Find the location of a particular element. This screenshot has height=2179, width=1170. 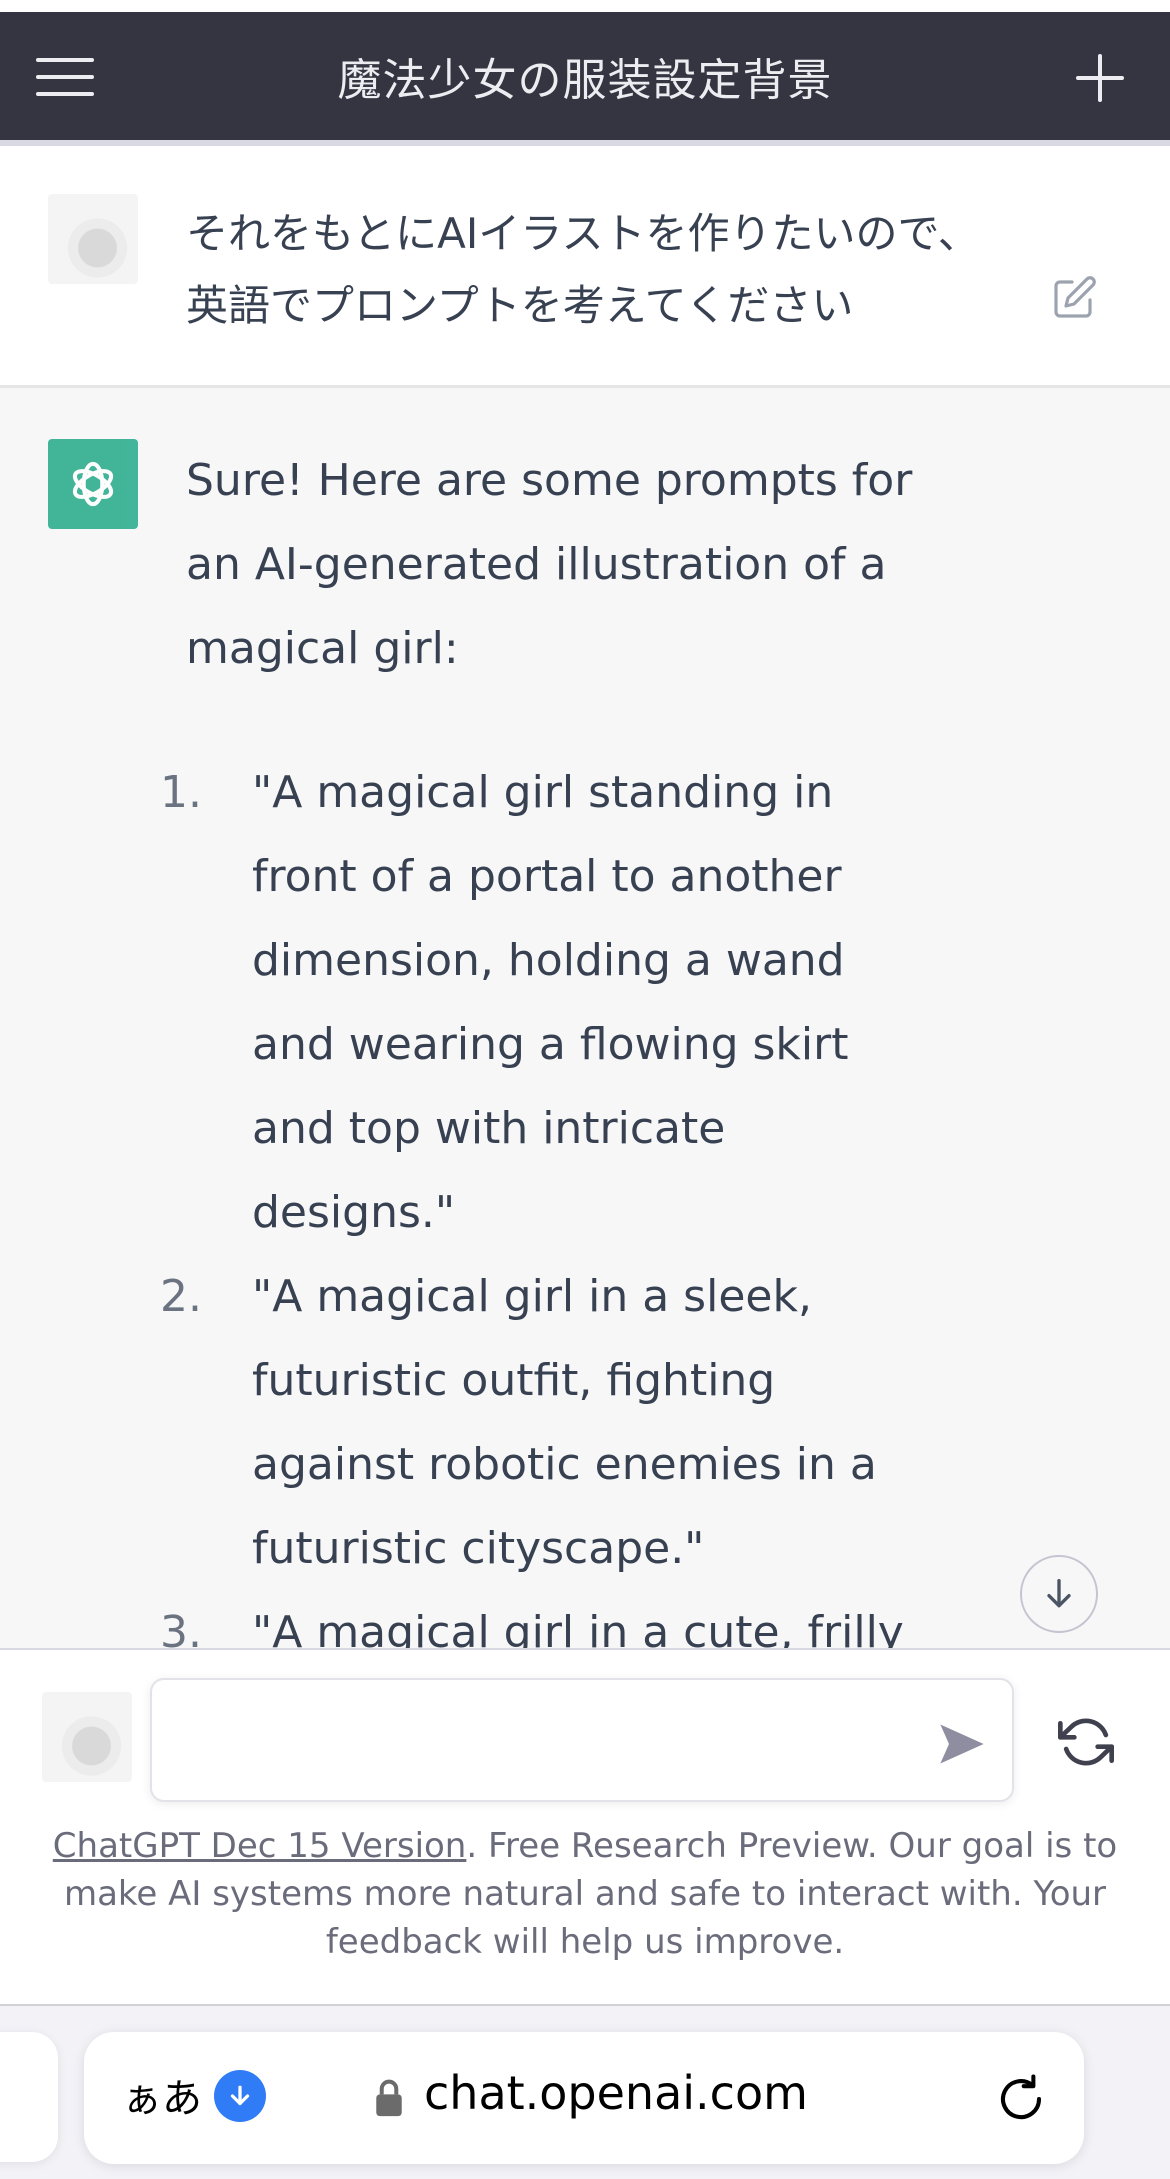

user-message: それをもとにAIイラストを作りたいので、 英語でプロンプトを考えてください is located at coordinates (585, 267).